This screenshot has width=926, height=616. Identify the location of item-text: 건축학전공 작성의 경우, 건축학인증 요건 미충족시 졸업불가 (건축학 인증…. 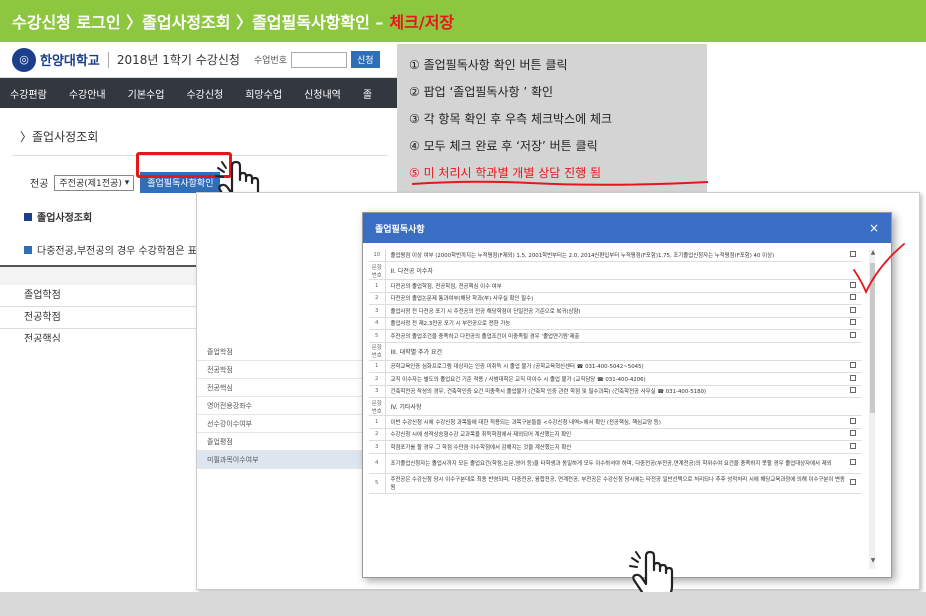
(615, 391).